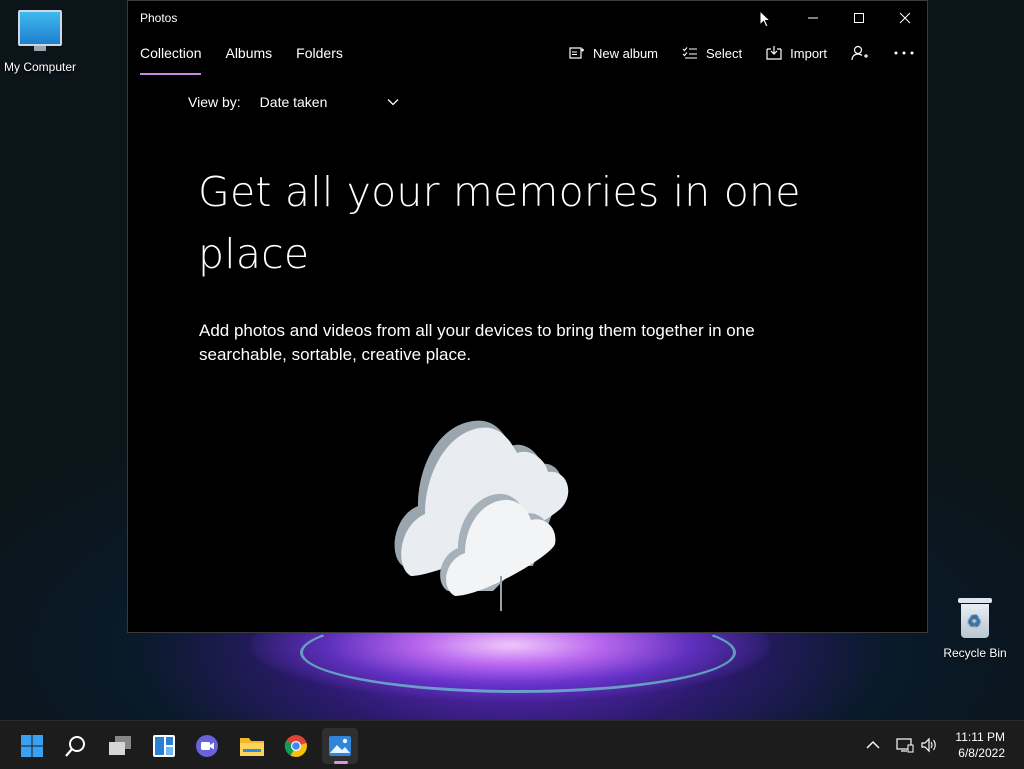 This screenshot has width=1024, height=769. What do you see at coordinates (330, 102) in the screenshot?
I see `view-by-dropdown: Date taken` at bounding box center [330, 102].